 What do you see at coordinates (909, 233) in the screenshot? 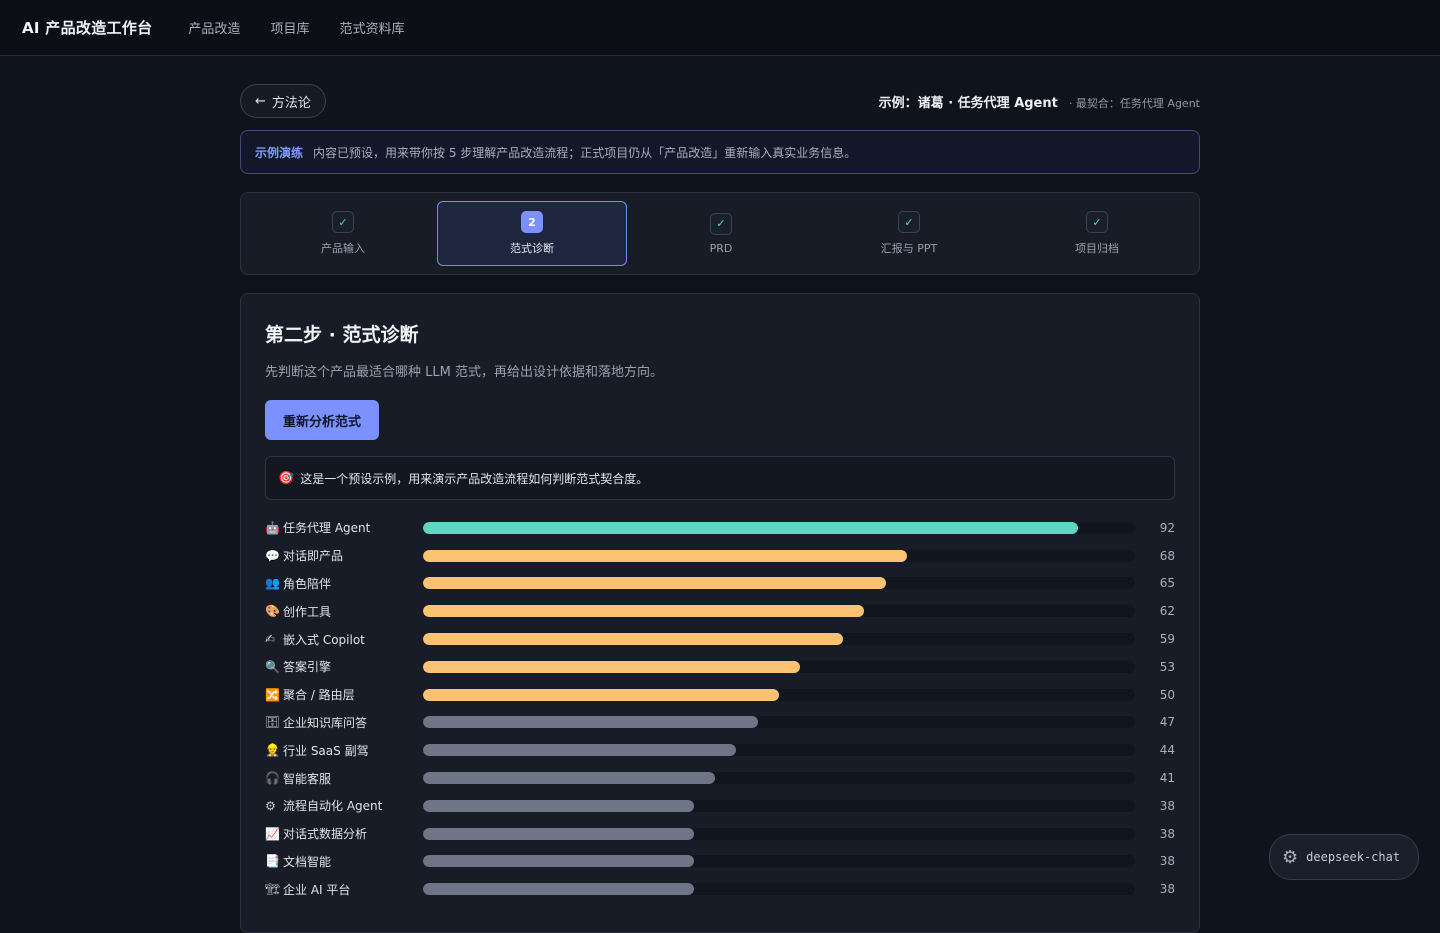
I see `step-report-ppt: ✓ 汇报与 PPT` at bounding box center [909, 233].